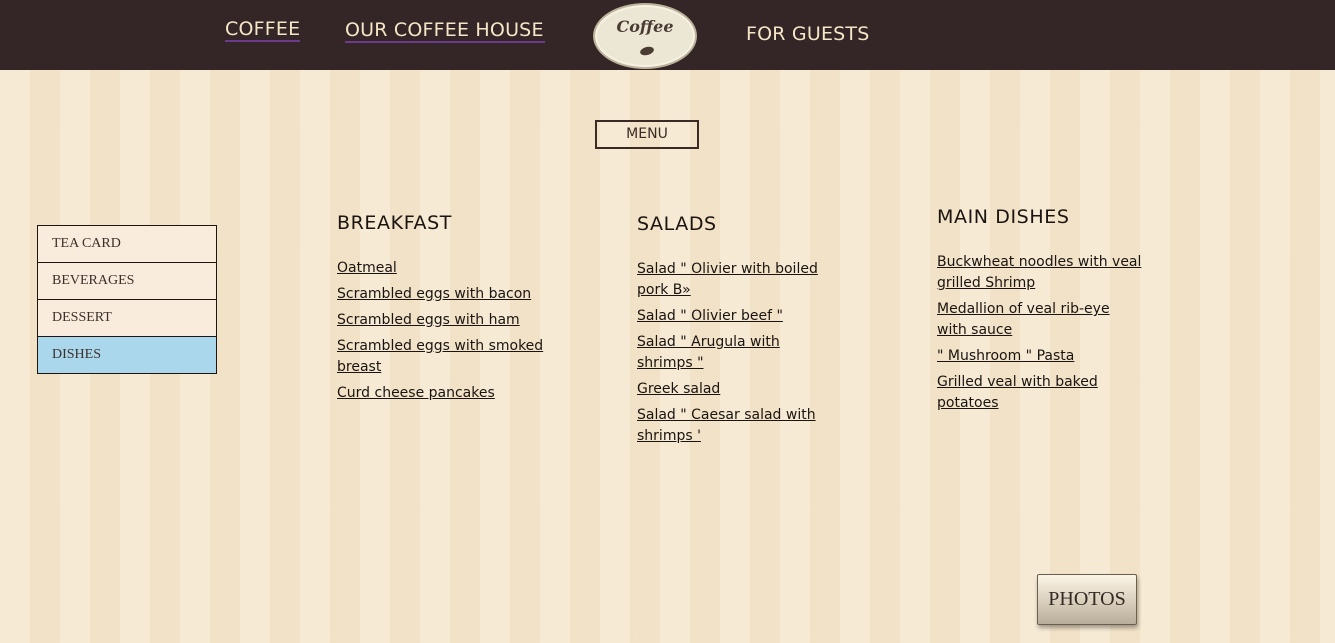 Image resolution: width=1335 pixels, height=643 pixels. I want to click on dish-link: Medallion of veal rib-eye with sauce, so click(1039, 320).